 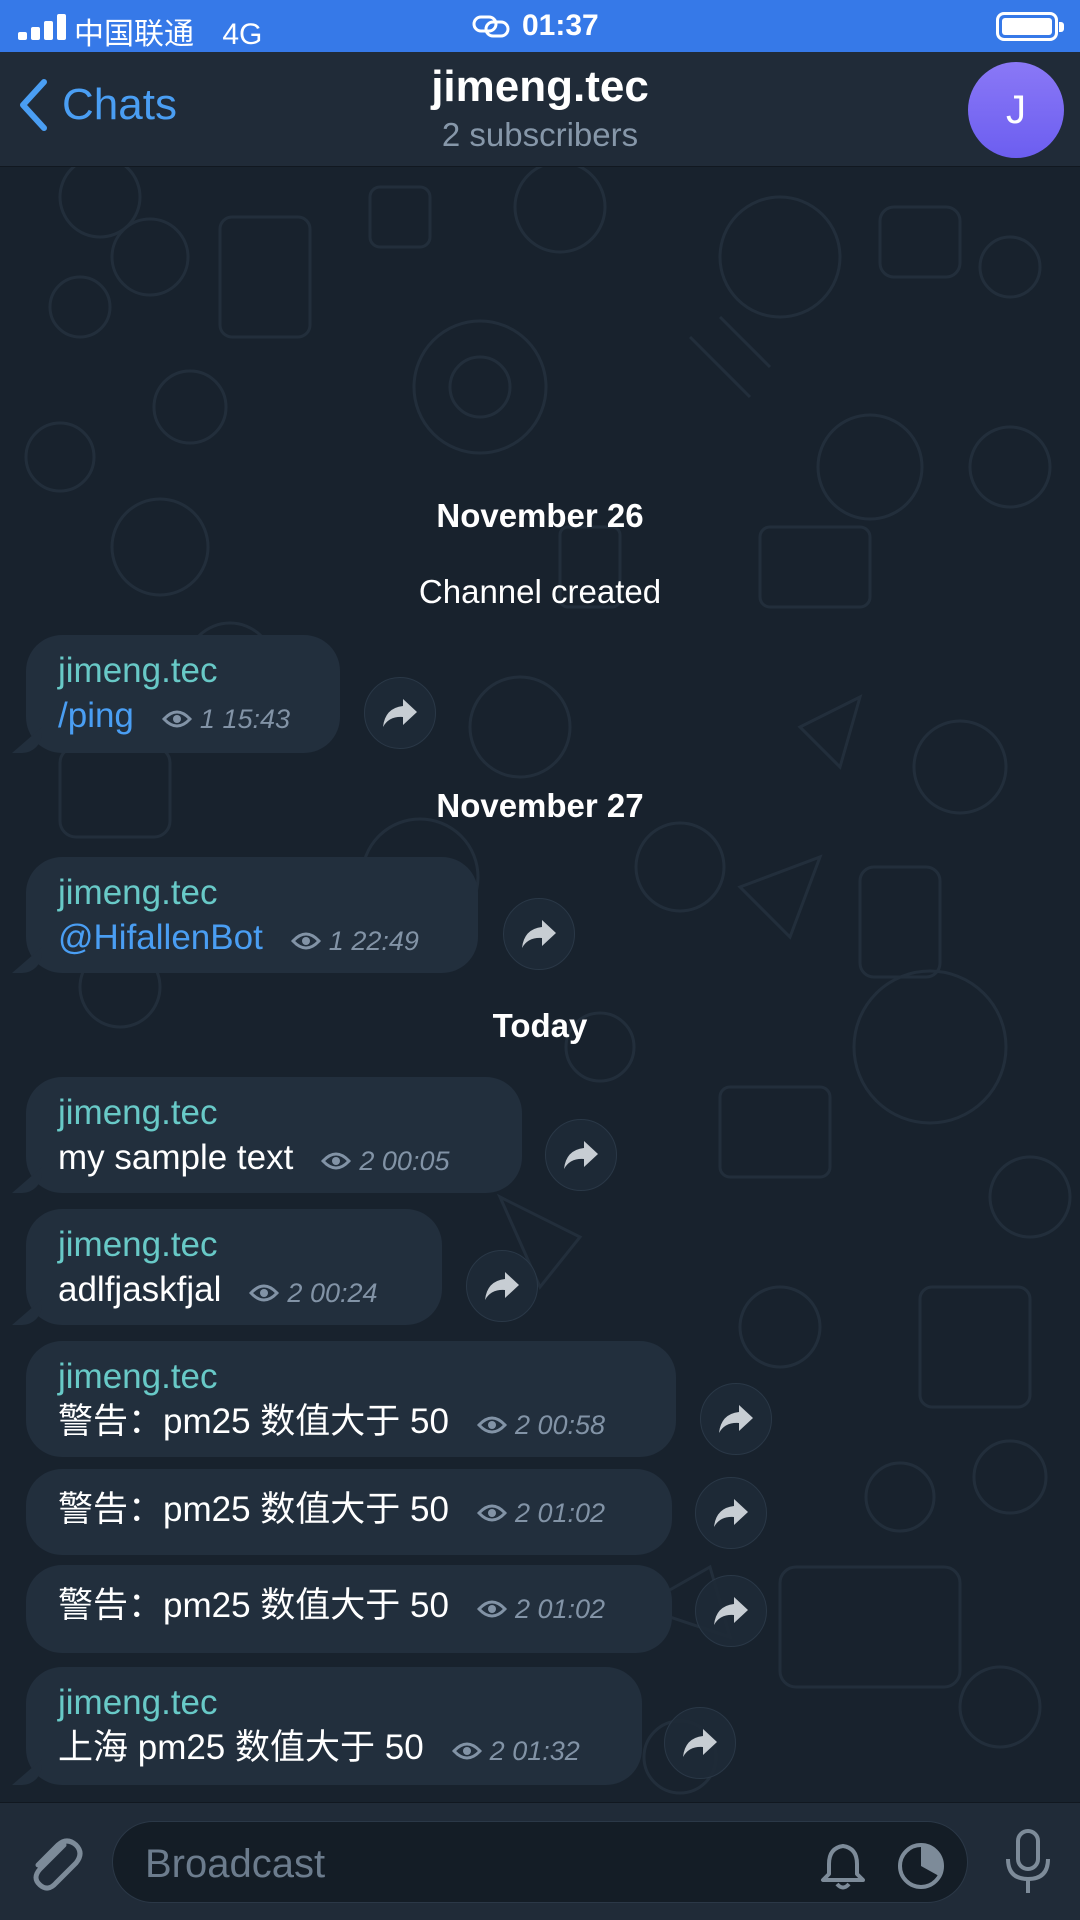 I want to click on message-bubble: jimeng.tec @HifallenBot 1 22:49, so click(x=252, y=915).